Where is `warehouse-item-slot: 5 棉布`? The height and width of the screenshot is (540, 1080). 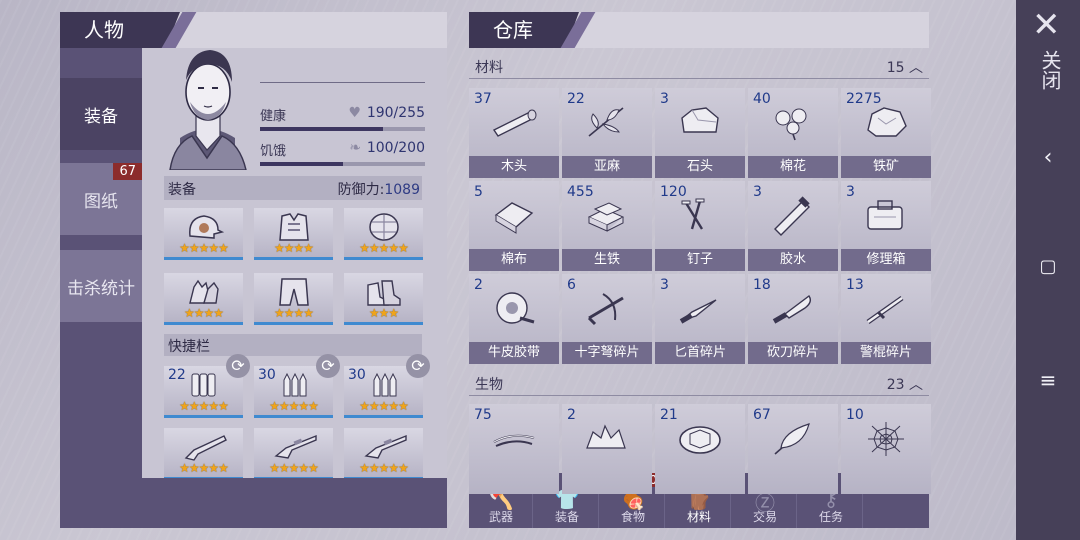
warehouse-item-slot: 5 棉布 is located at coordinates (514, 226).